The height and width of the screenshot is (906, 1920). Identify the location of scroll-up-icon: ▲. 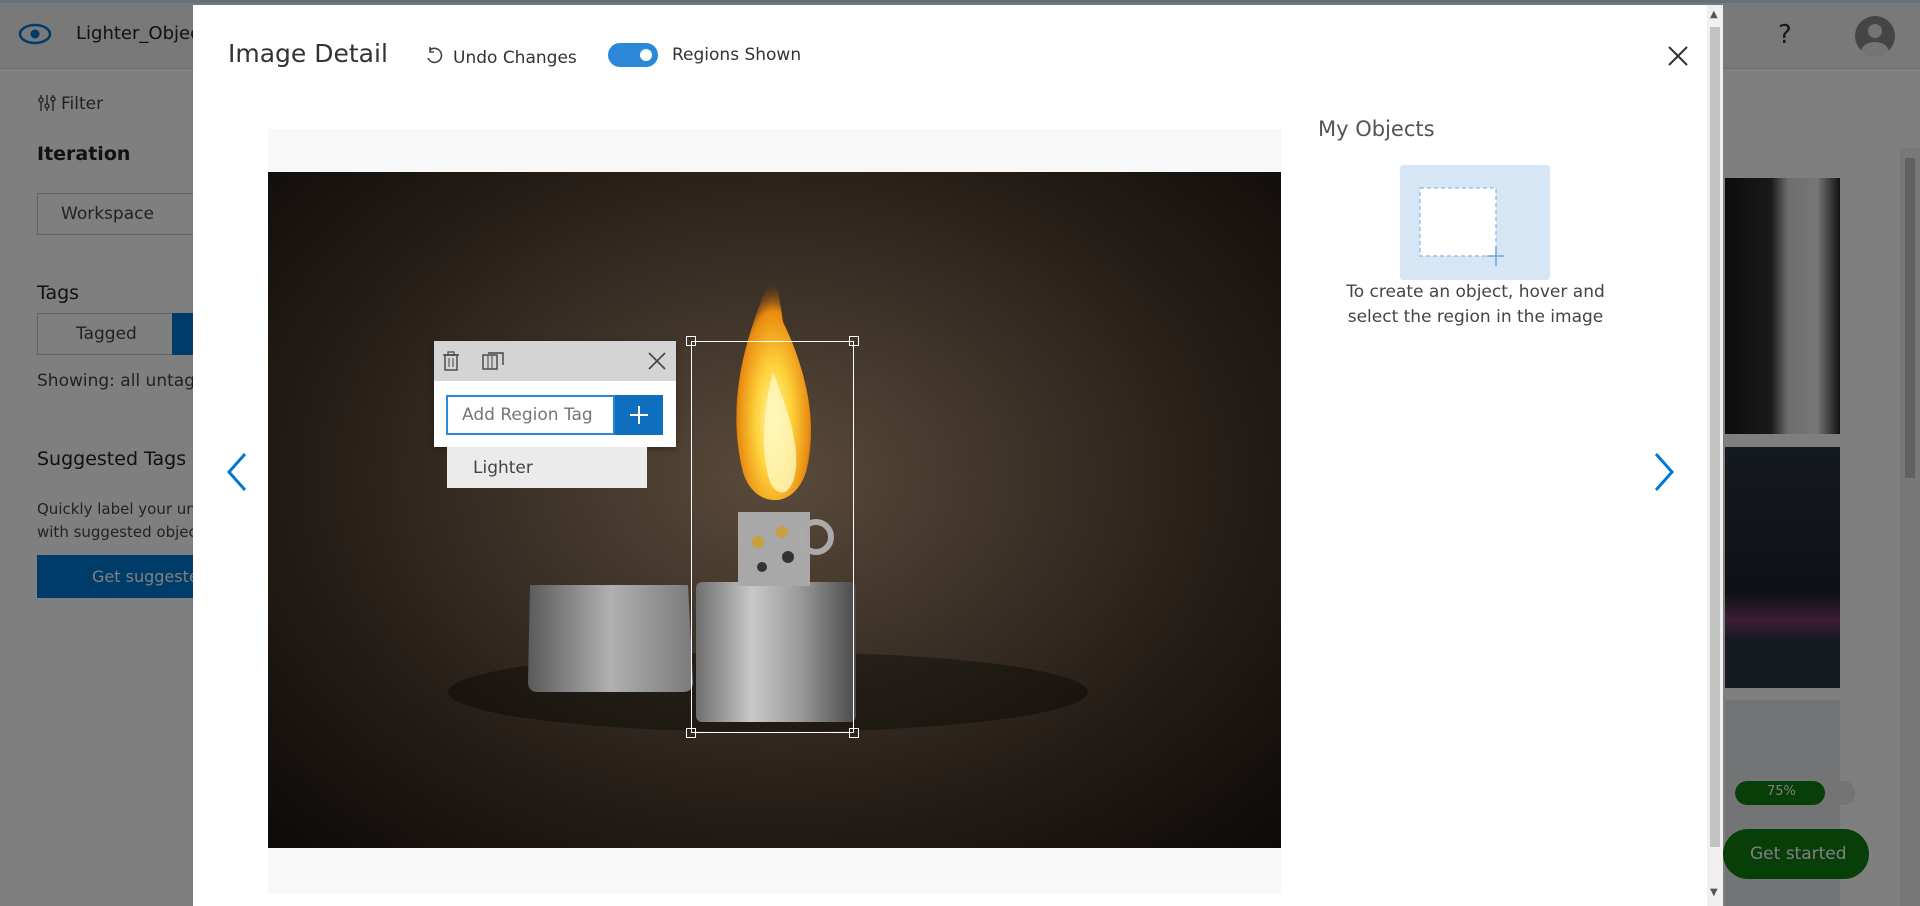
(1714, 14).